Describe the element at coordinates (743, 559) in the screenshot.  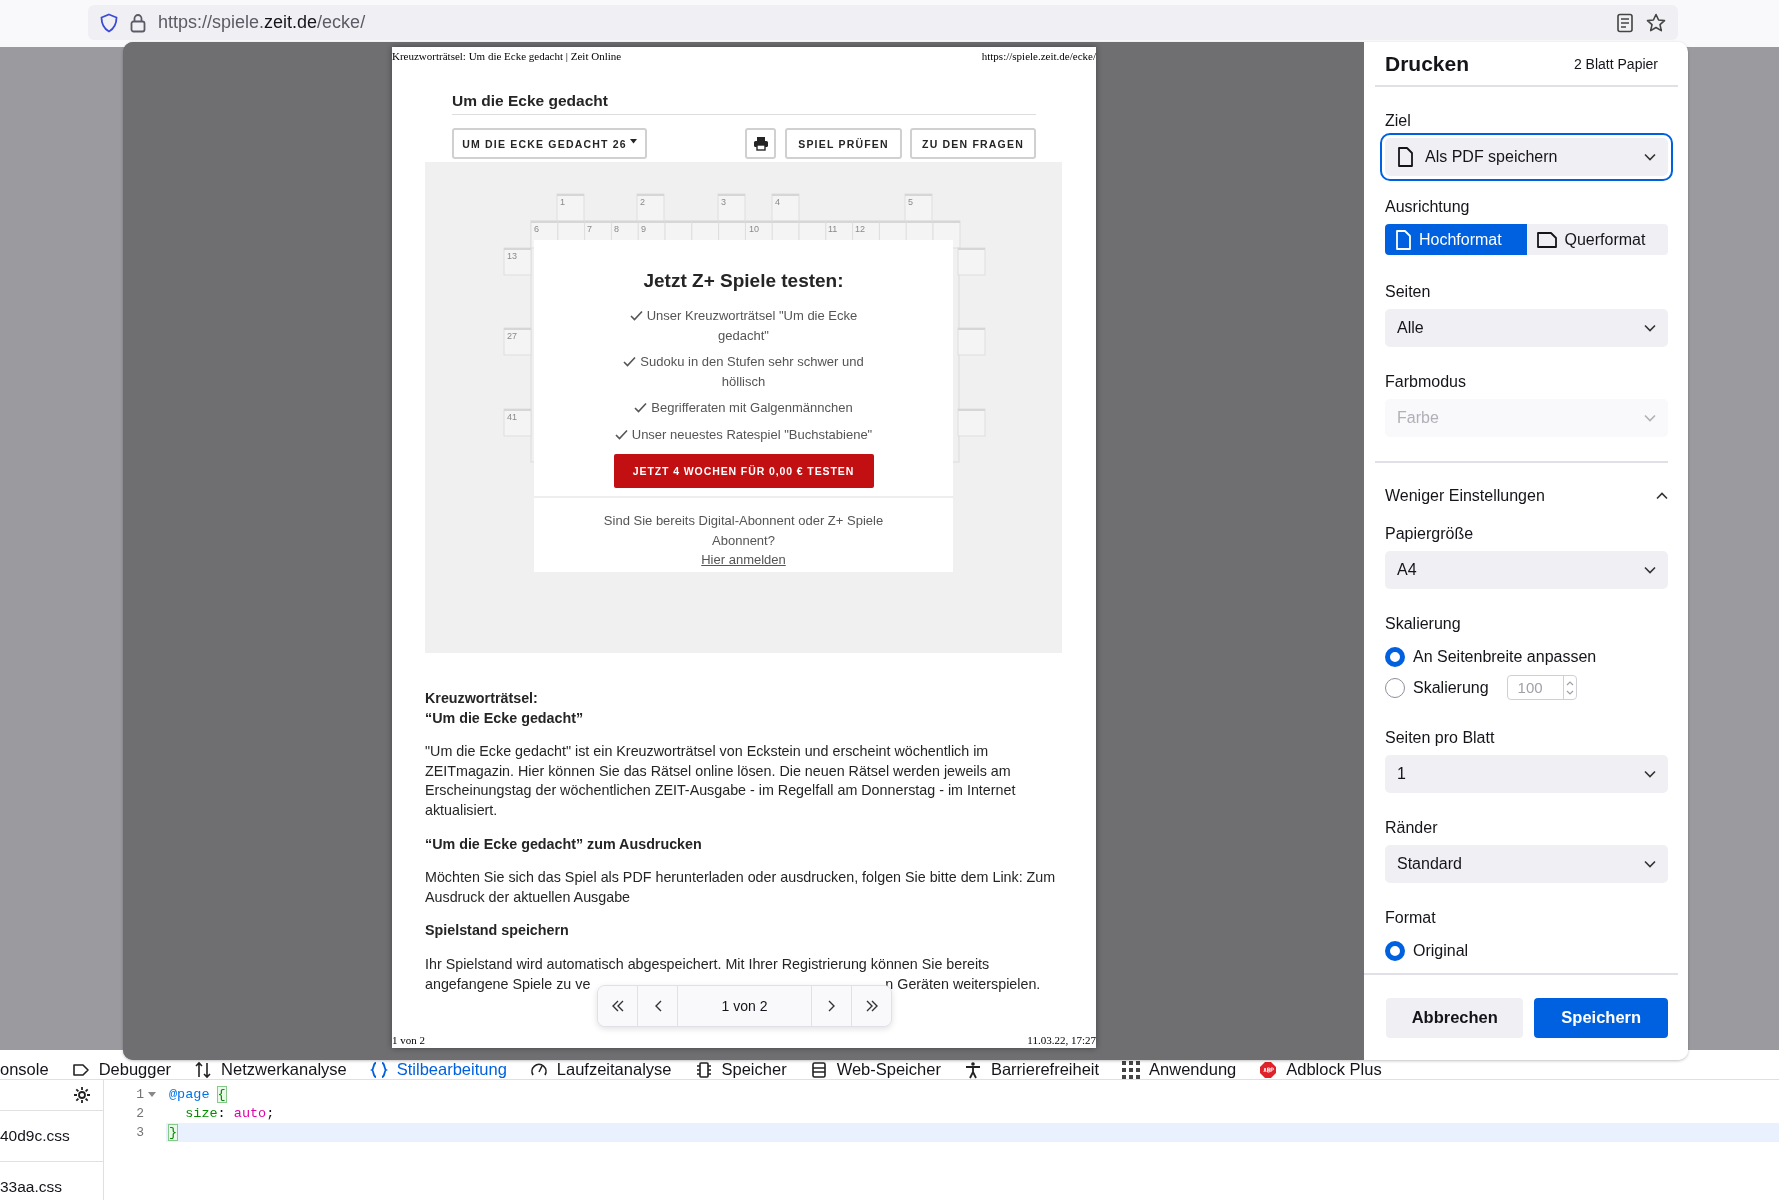
I see `login-link: Hier anmelden` at that location.